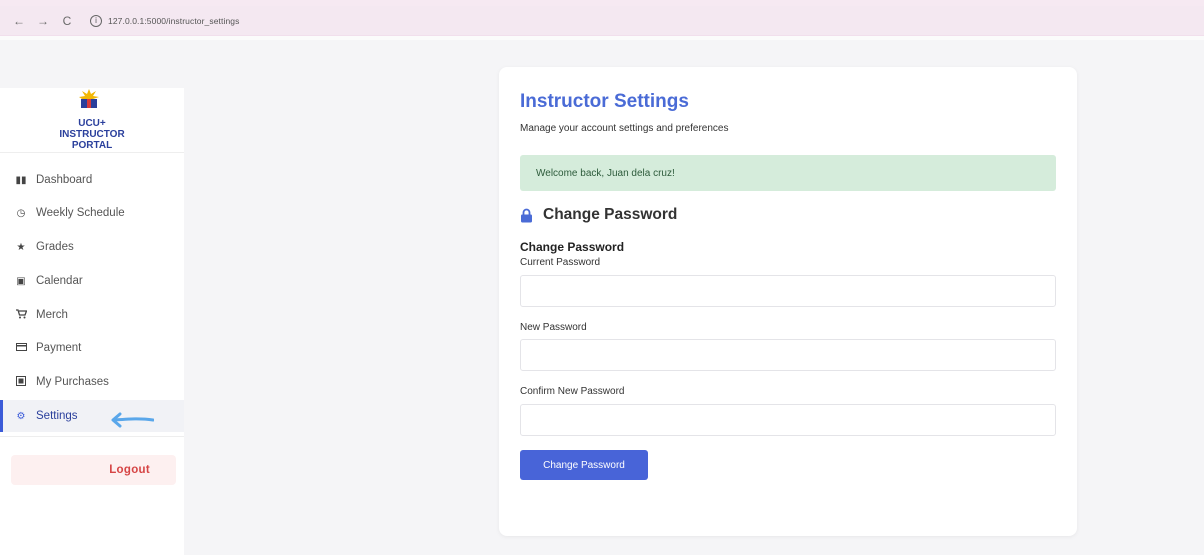  I want to click on sidebar-item-payment: Payment, so click(92, 348).